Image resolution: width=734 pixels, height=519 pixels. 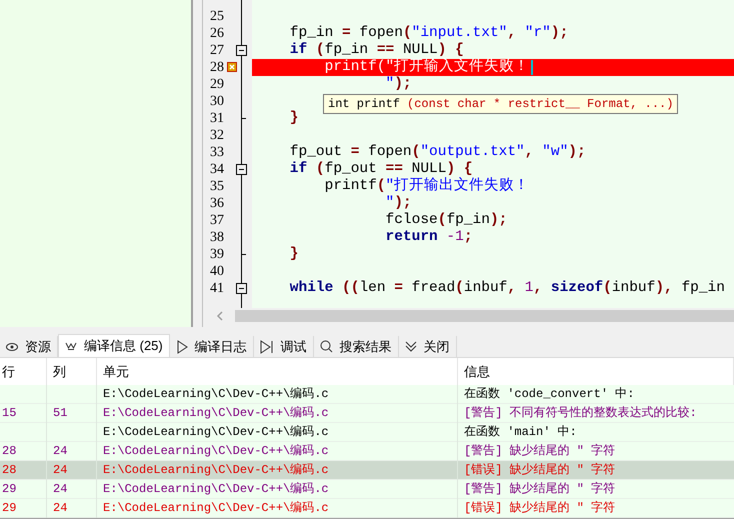 I want to click on message-row: E:\CodeLearning\C\Dev-C++\编码.c 在函数 'main' 中:, so click(x=367, y=432).